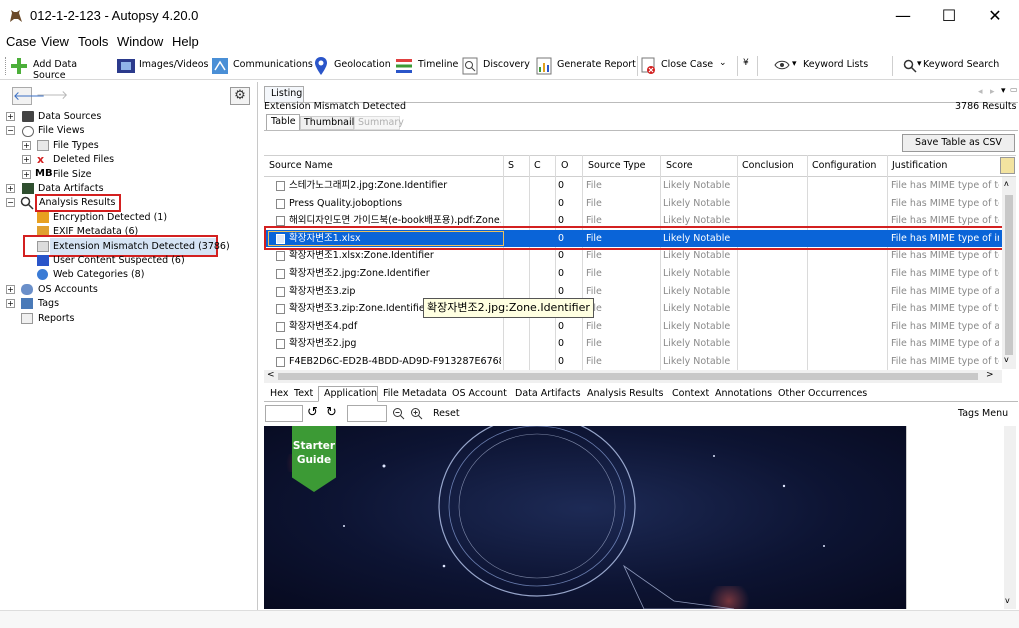 The width and height of the screenshot is (1019, 628). I want to click on viewer-tab-context: Context, so click(690, 395).